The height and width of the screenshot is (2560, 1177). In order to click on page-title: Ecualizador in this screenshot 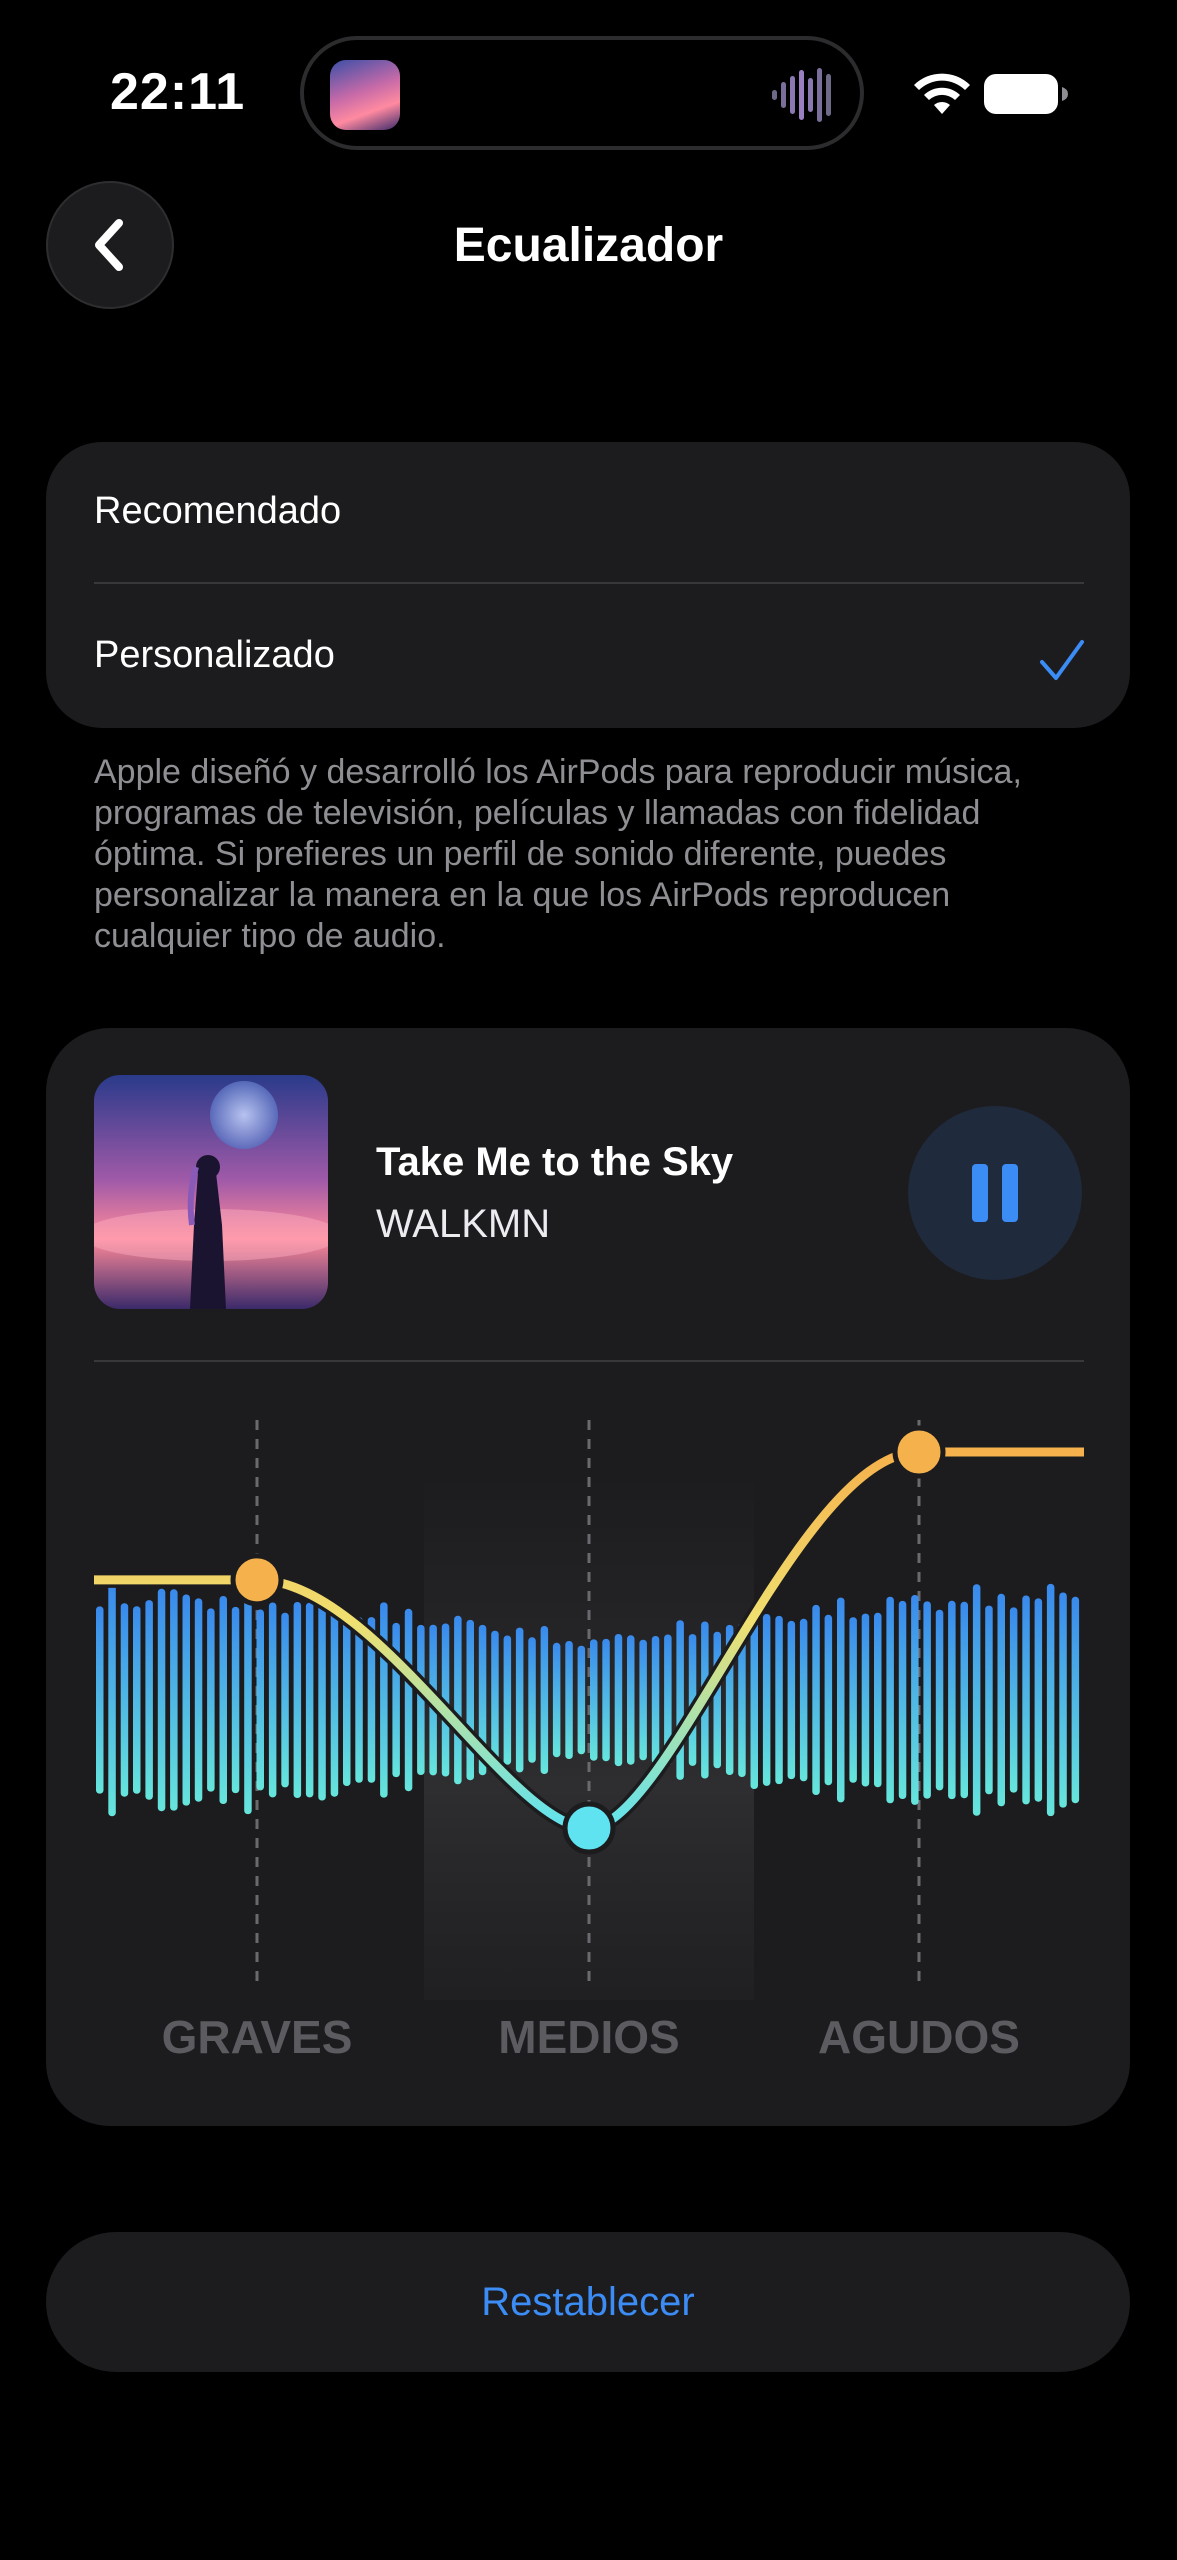, I will do `click(588, 245)`.